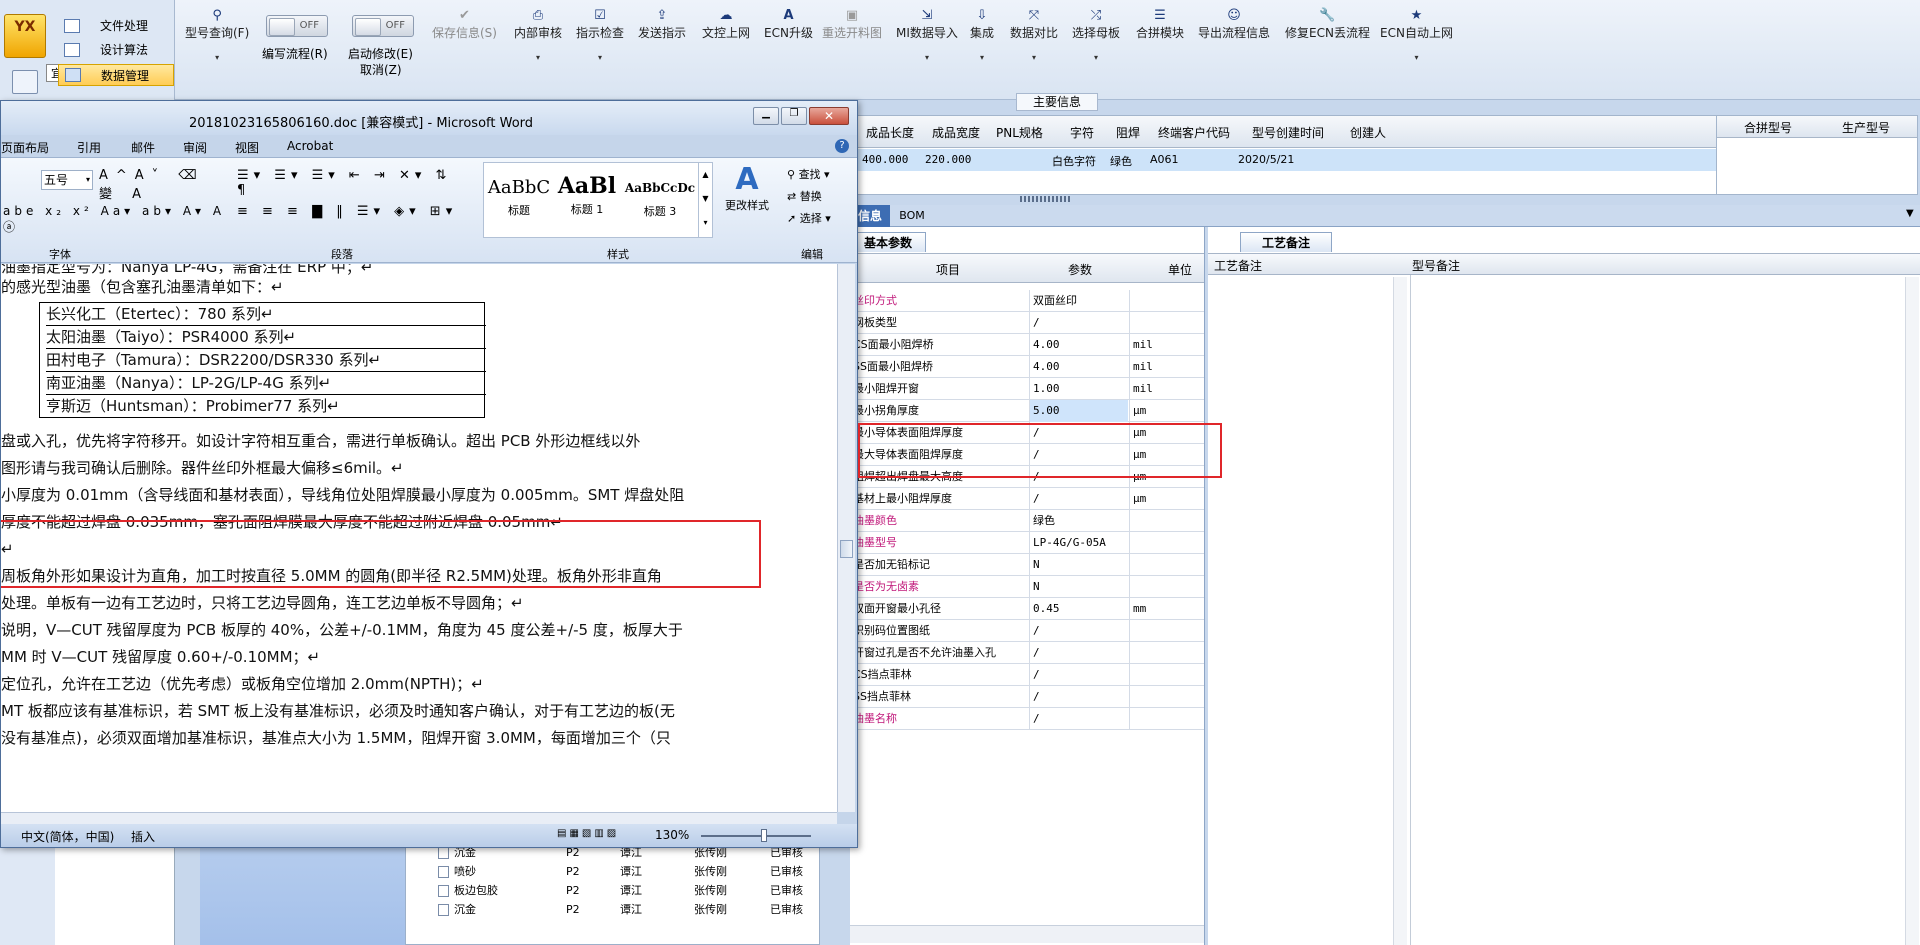 The image size is (1920, 945). Describe the element at coordinates (600, 35) in the screenshot. I see `check-instr-button: ☑ 指示检查 ▾` at that location.